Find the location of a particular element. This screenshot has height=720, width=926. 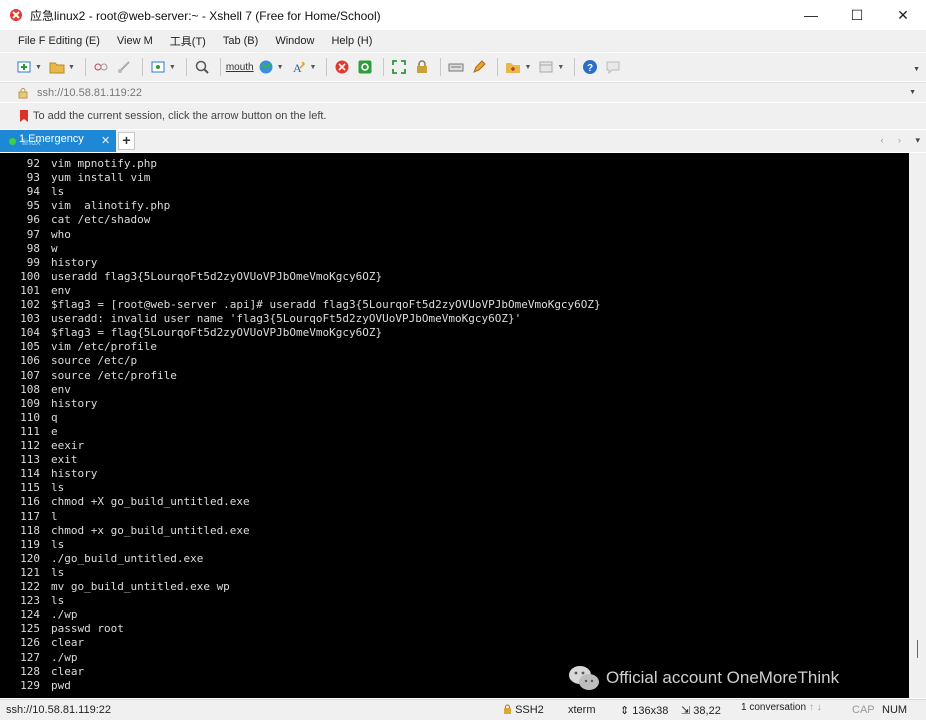

terminal-line: 112 eexir is located at coordinates (454, 446).